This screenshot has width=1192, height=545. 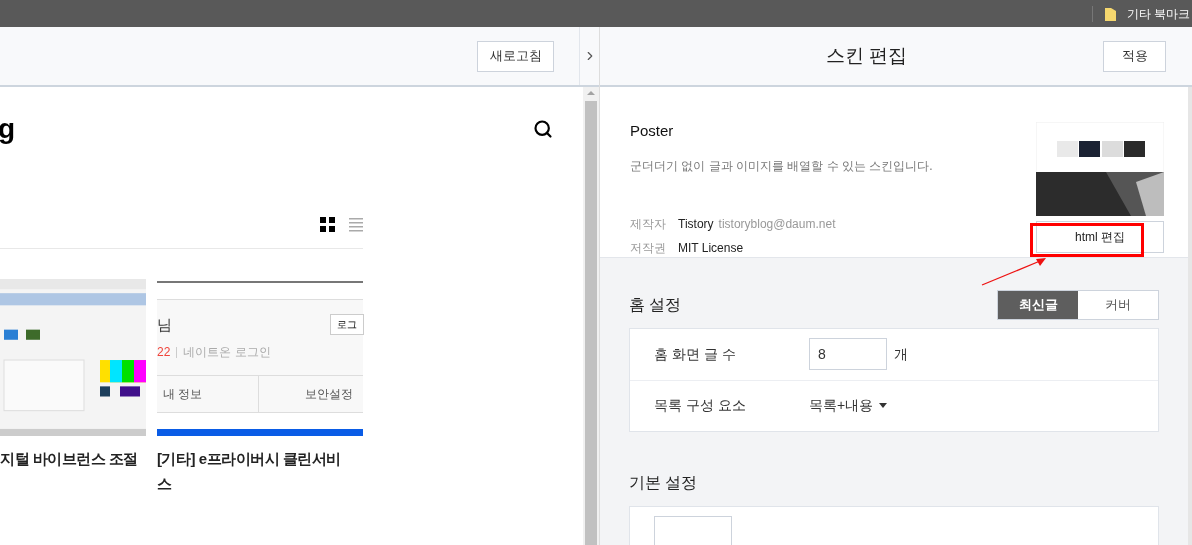 I want to click on meta-label: 제작자, so click(x=648, y=224).